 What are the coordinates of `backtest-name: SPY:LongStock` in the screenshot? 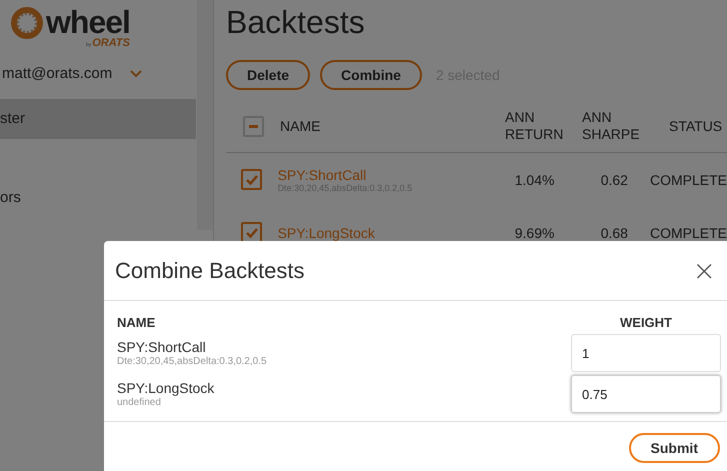 It's located at (165, 388).